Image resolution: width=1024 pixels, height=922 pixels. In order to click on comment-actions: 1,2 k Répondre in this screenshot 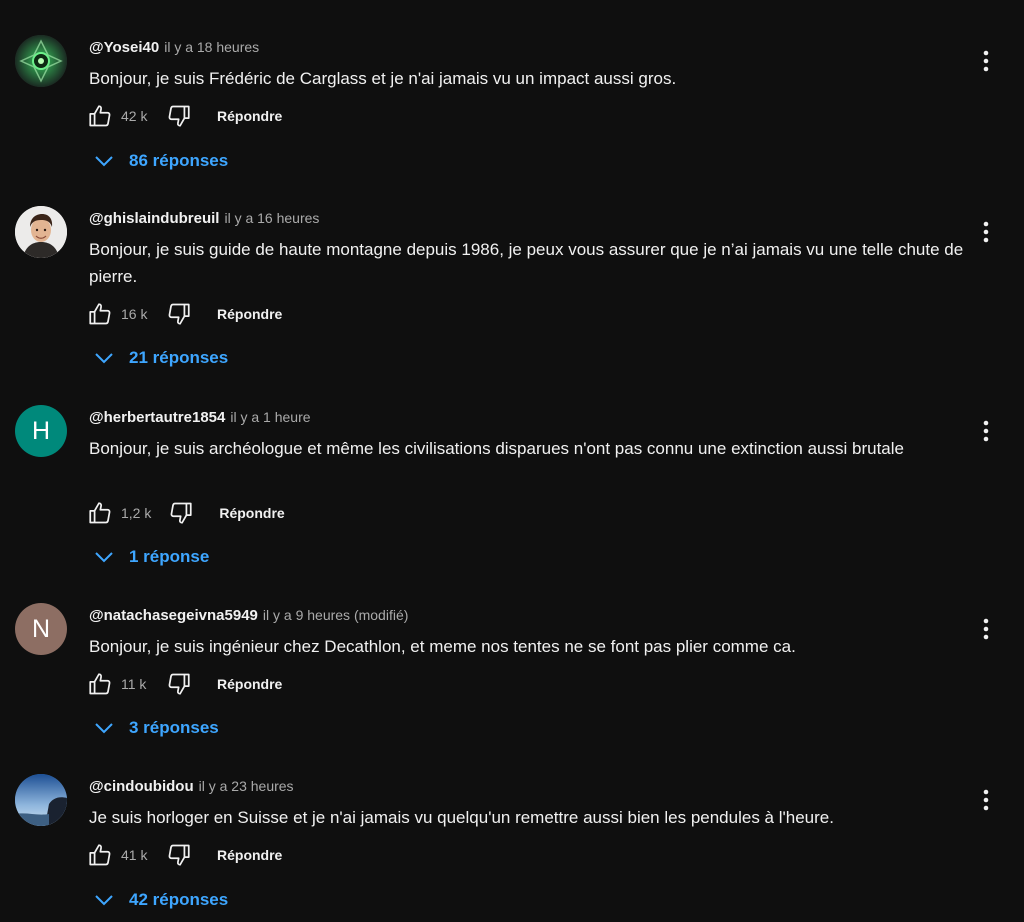, I will do `click(185, 513)`.